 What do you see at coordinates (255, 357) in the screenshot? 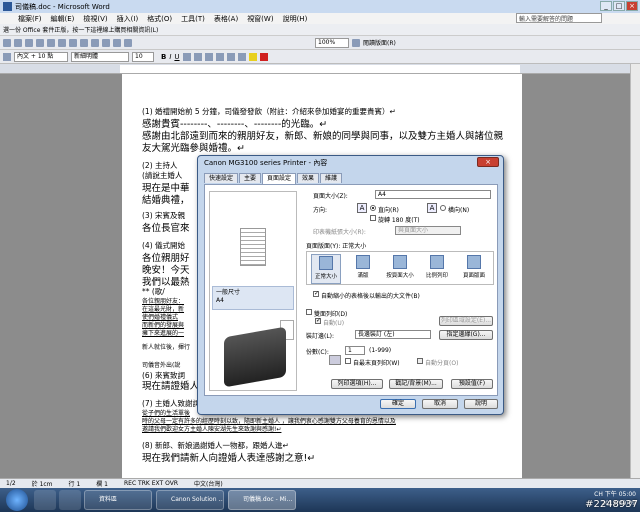
I see `printer-image` at bounding box center [255, 357].